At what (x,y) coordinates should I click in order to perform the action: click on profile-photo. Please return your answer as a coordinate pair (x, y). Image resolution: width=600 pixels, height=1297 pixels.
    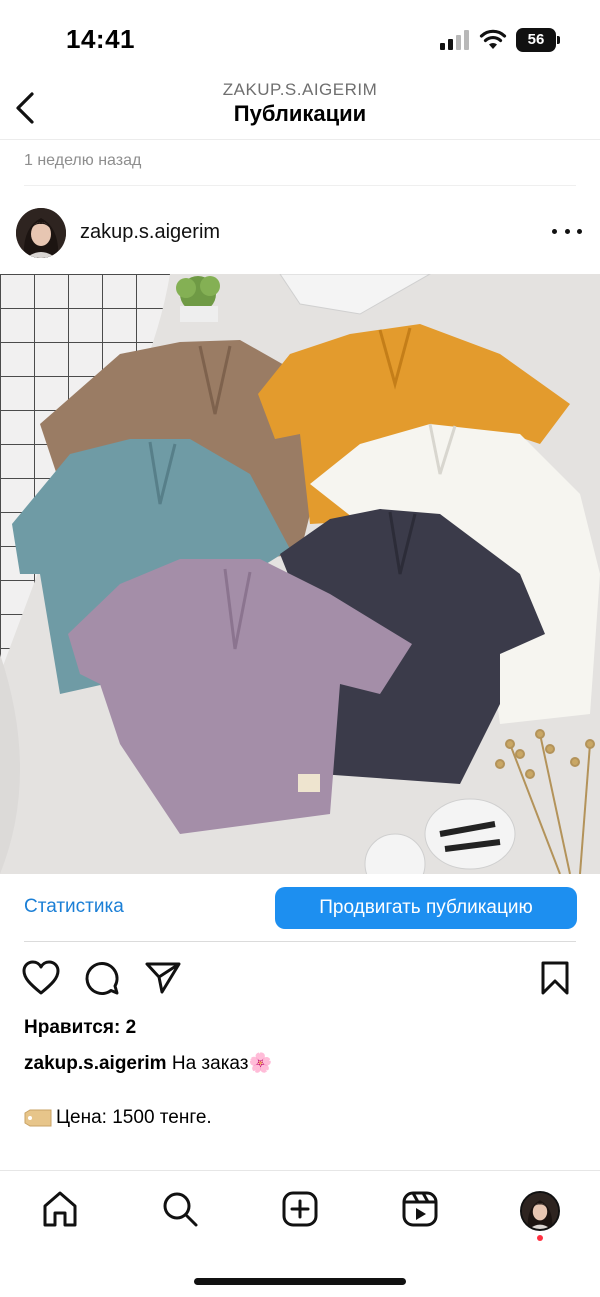
    Looking at the image, I should click on (540, 1211).